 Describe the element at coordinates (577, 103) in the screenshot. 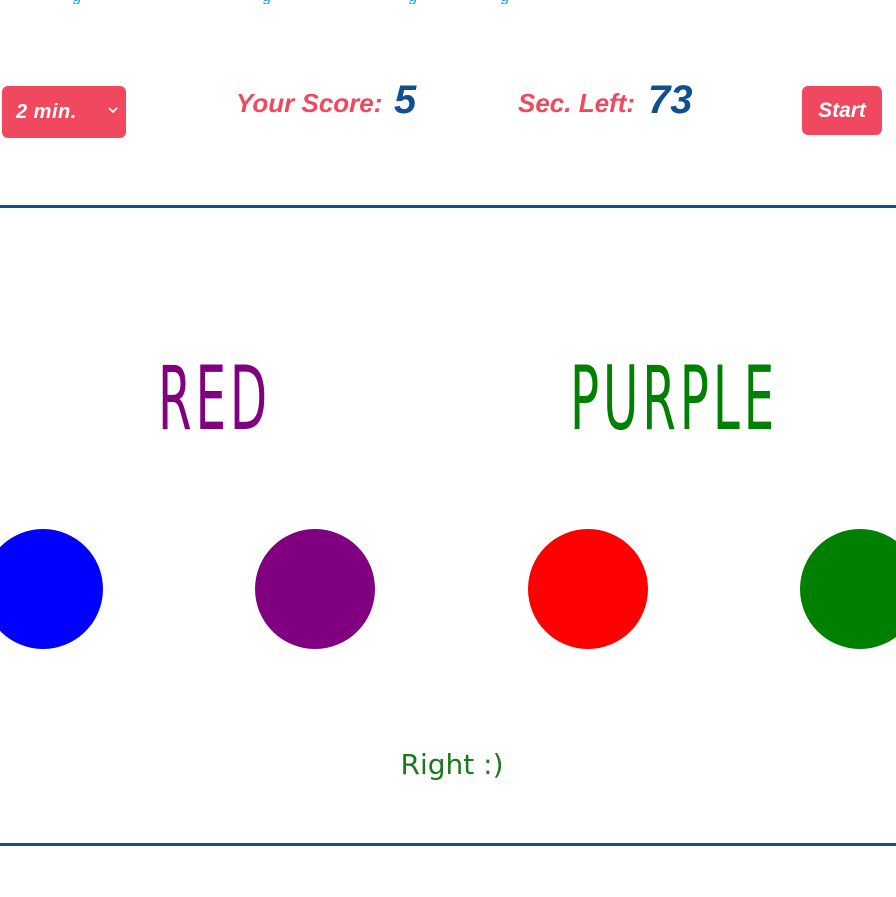

I see `time-left-label: Sec. Left:` at that location.